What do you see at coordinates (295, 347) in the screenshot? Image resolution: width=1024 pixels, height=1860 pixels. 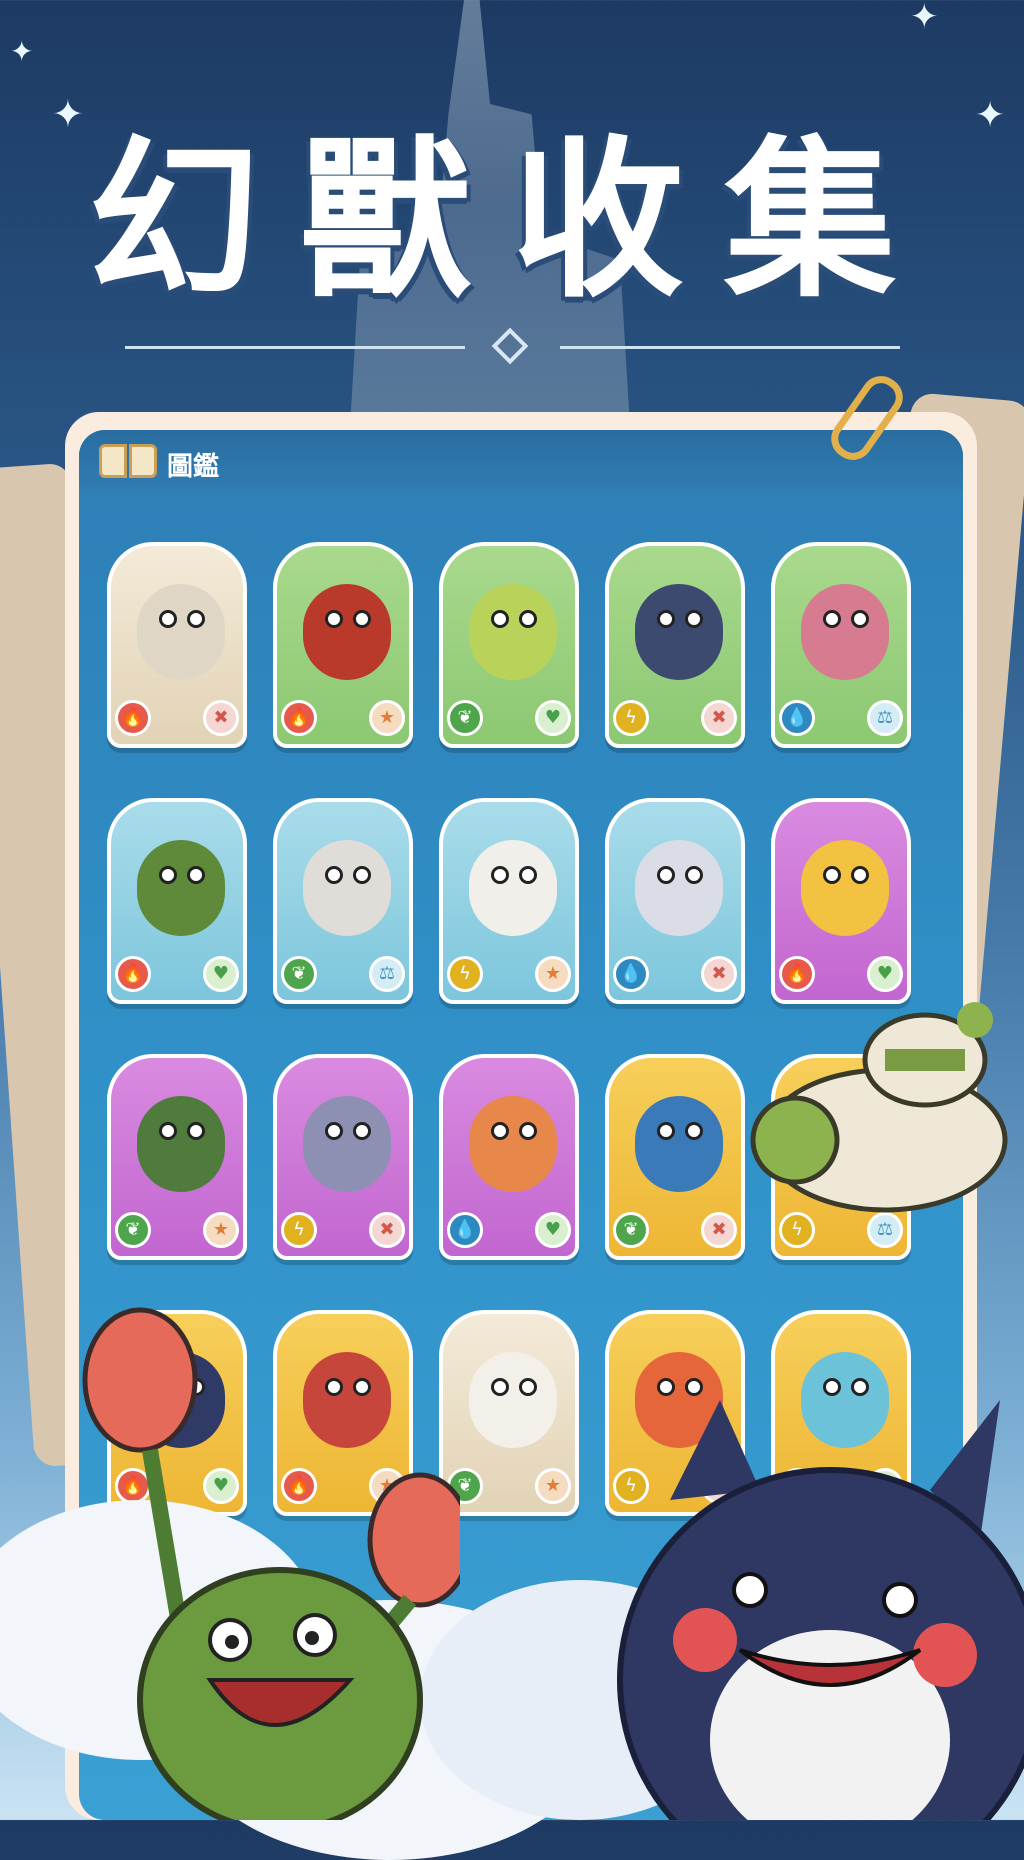 I see `title-divider-left` at bounding box center [295, 347].